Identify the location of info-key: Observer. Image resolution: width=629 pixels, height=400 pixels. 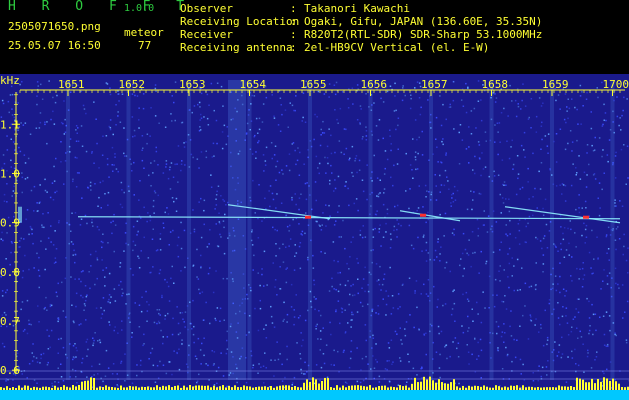
(206, 8).